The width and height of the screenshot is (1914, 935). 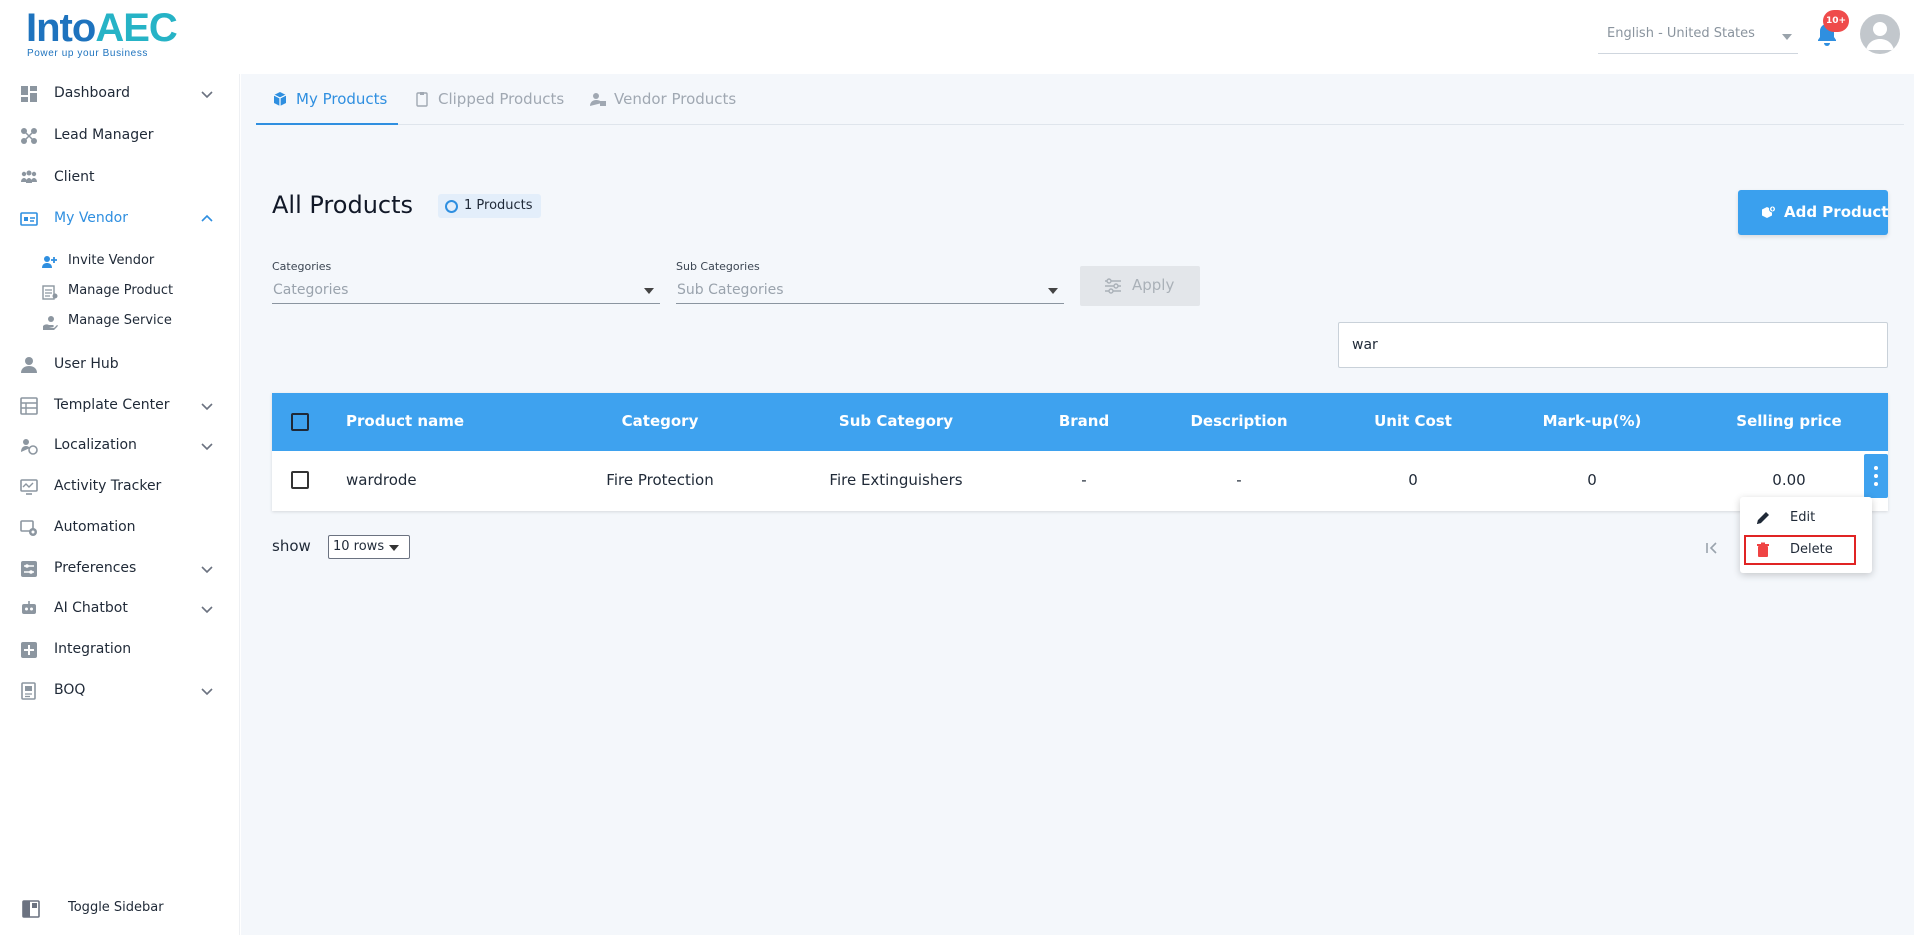 What do you see at coordinates (1613, 345) in the screenshot?
I see `search-input` at bounding box center [1613, 345].